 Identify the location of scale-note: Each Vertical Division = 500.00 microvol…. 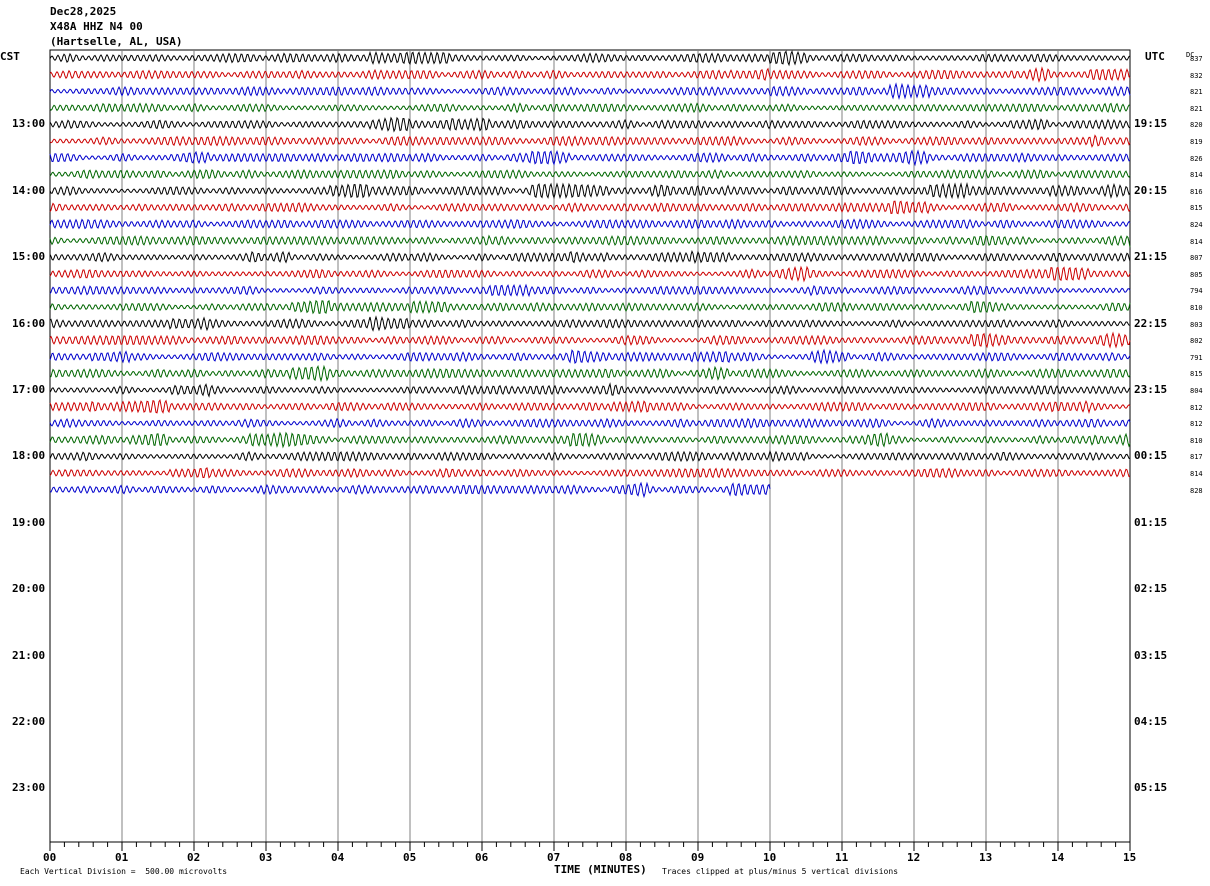
(124, 871).